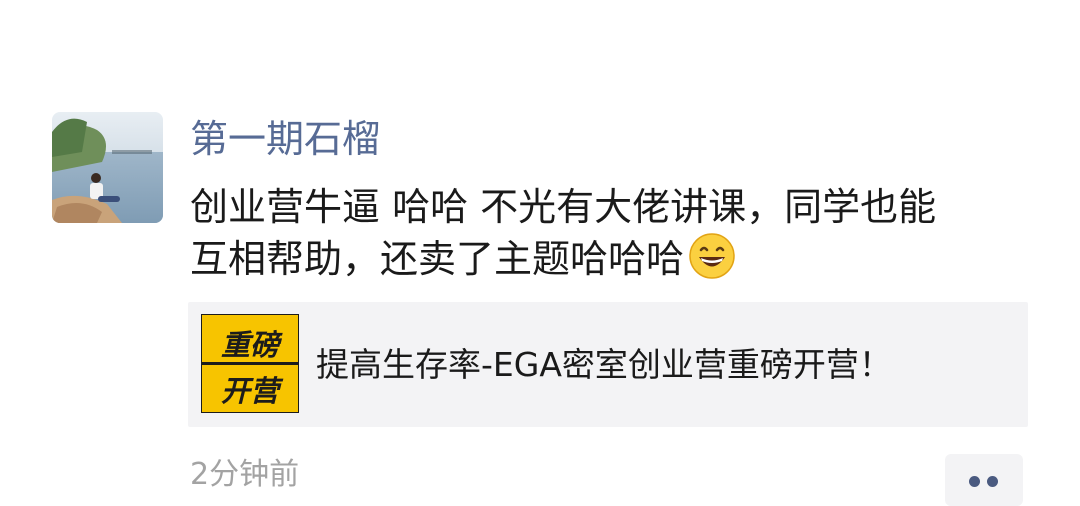 This screenshot has width=1080, height=506. Describe the element at coordinates (437, 259) in the screenshot. I see `post-content-text: 互相帮助，还卖了主题哈哈哈` at that location.